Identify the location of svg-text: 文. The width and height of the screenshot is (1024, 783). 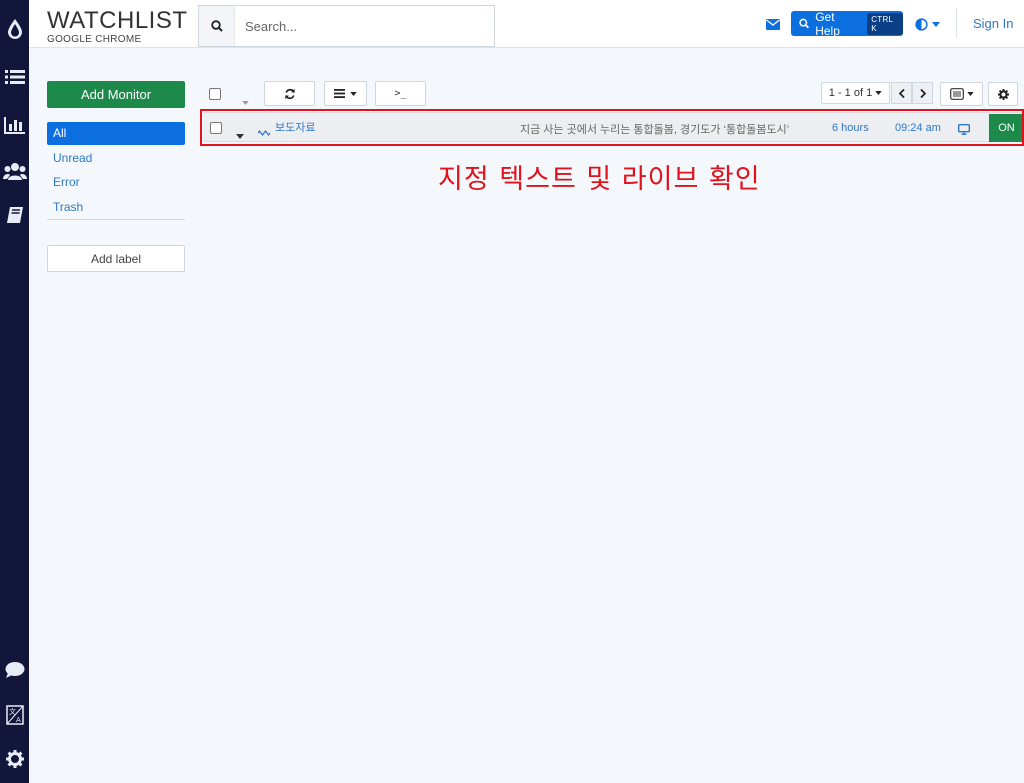
(12, 711).